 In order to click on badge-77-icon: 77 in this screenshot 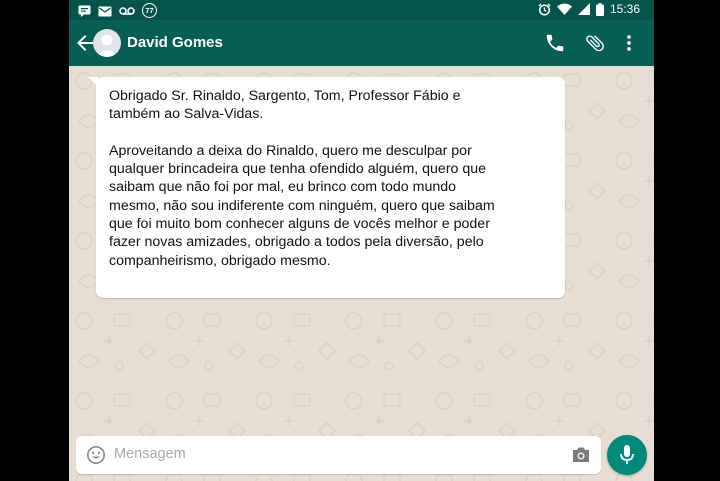, I will do `click(149, 10)`.